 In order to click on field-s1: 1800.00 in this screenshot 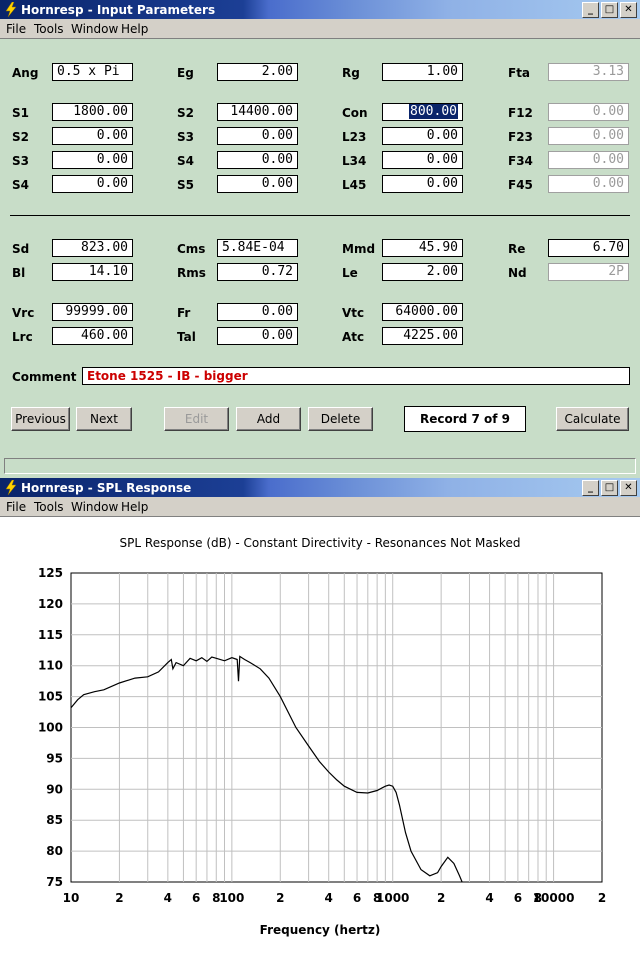, I will do `click(92, 112)`.